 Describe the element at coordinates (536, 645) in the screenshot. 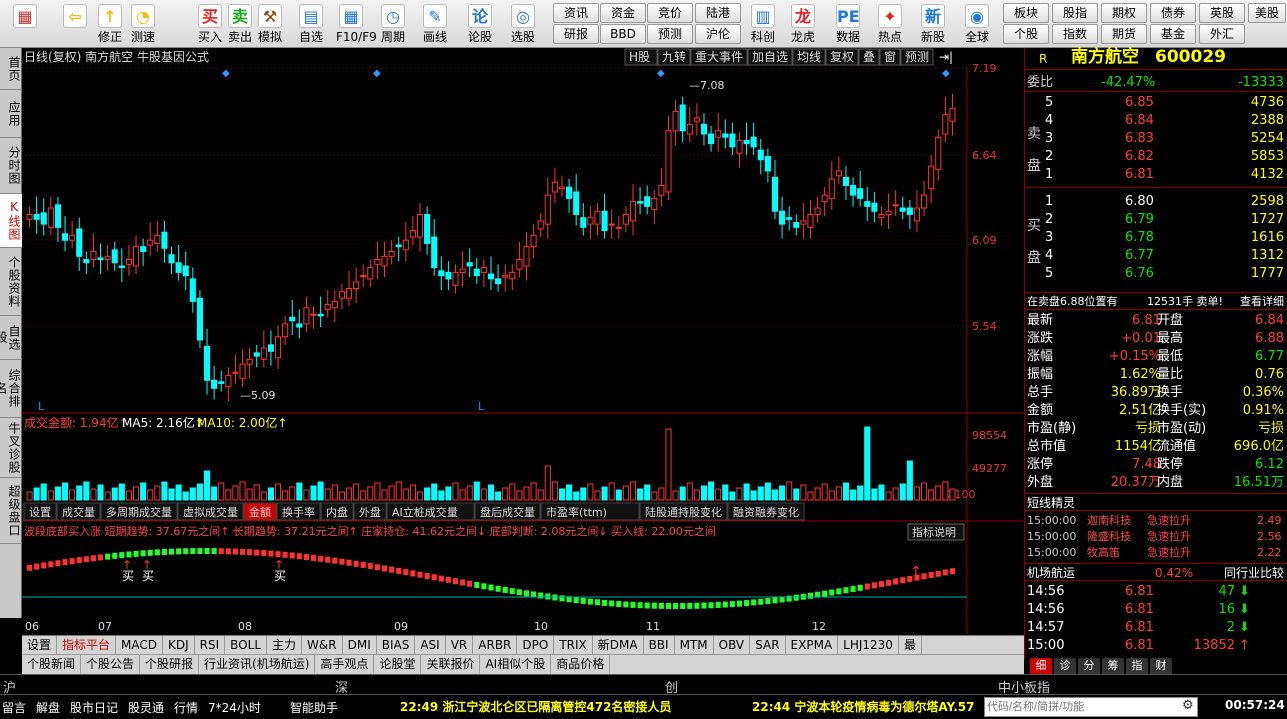

I see `indicator-tab-13: DPO` at that location.